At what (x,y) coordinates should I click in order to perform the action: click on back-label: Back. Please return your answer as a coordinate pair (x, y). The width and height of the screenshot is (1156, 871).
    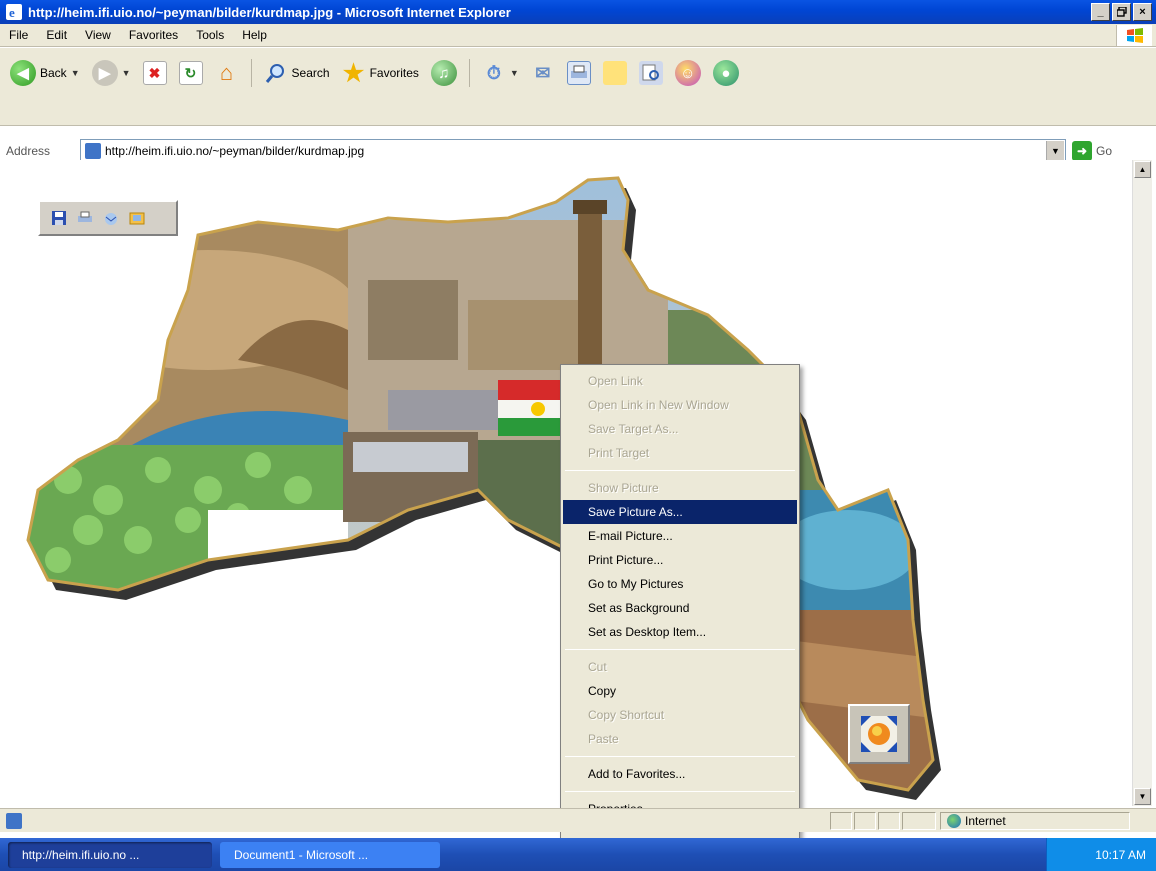
    Looking at the image, I should click on (53, 73).